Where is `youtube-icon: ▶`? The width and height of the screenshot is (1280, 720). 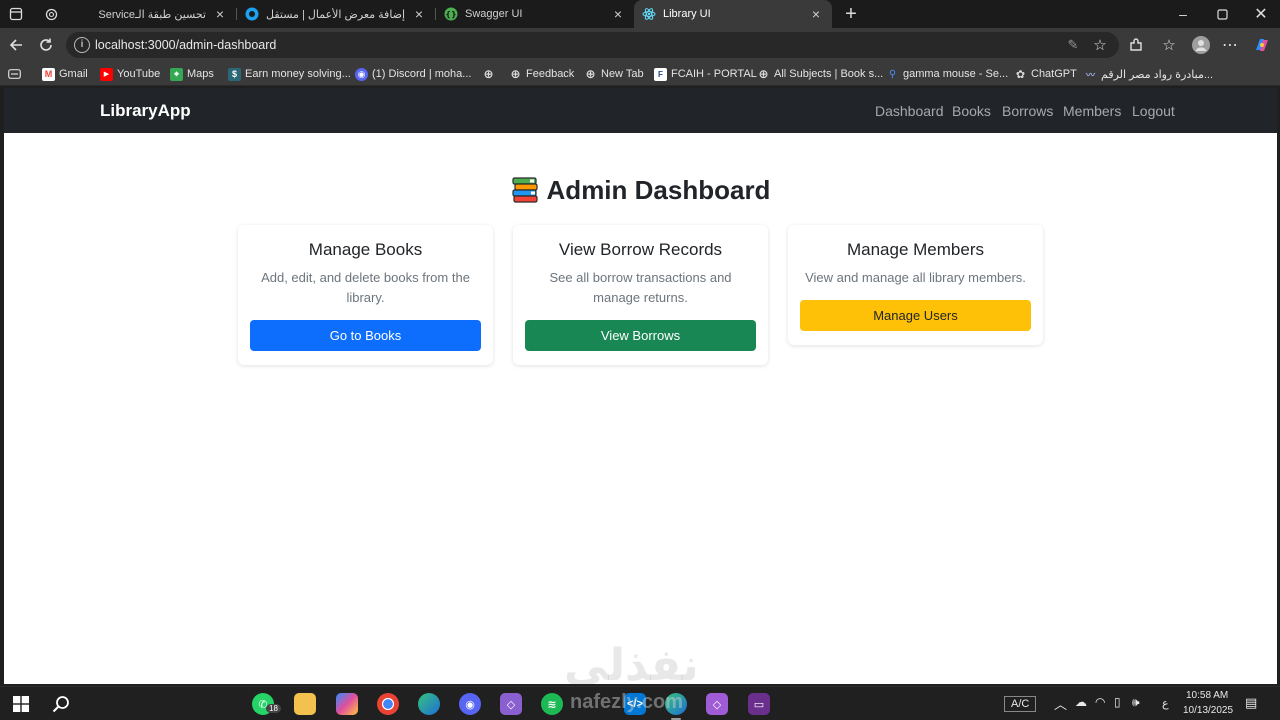 youtube-icon: ▶ is located at coordinates (106, 74).